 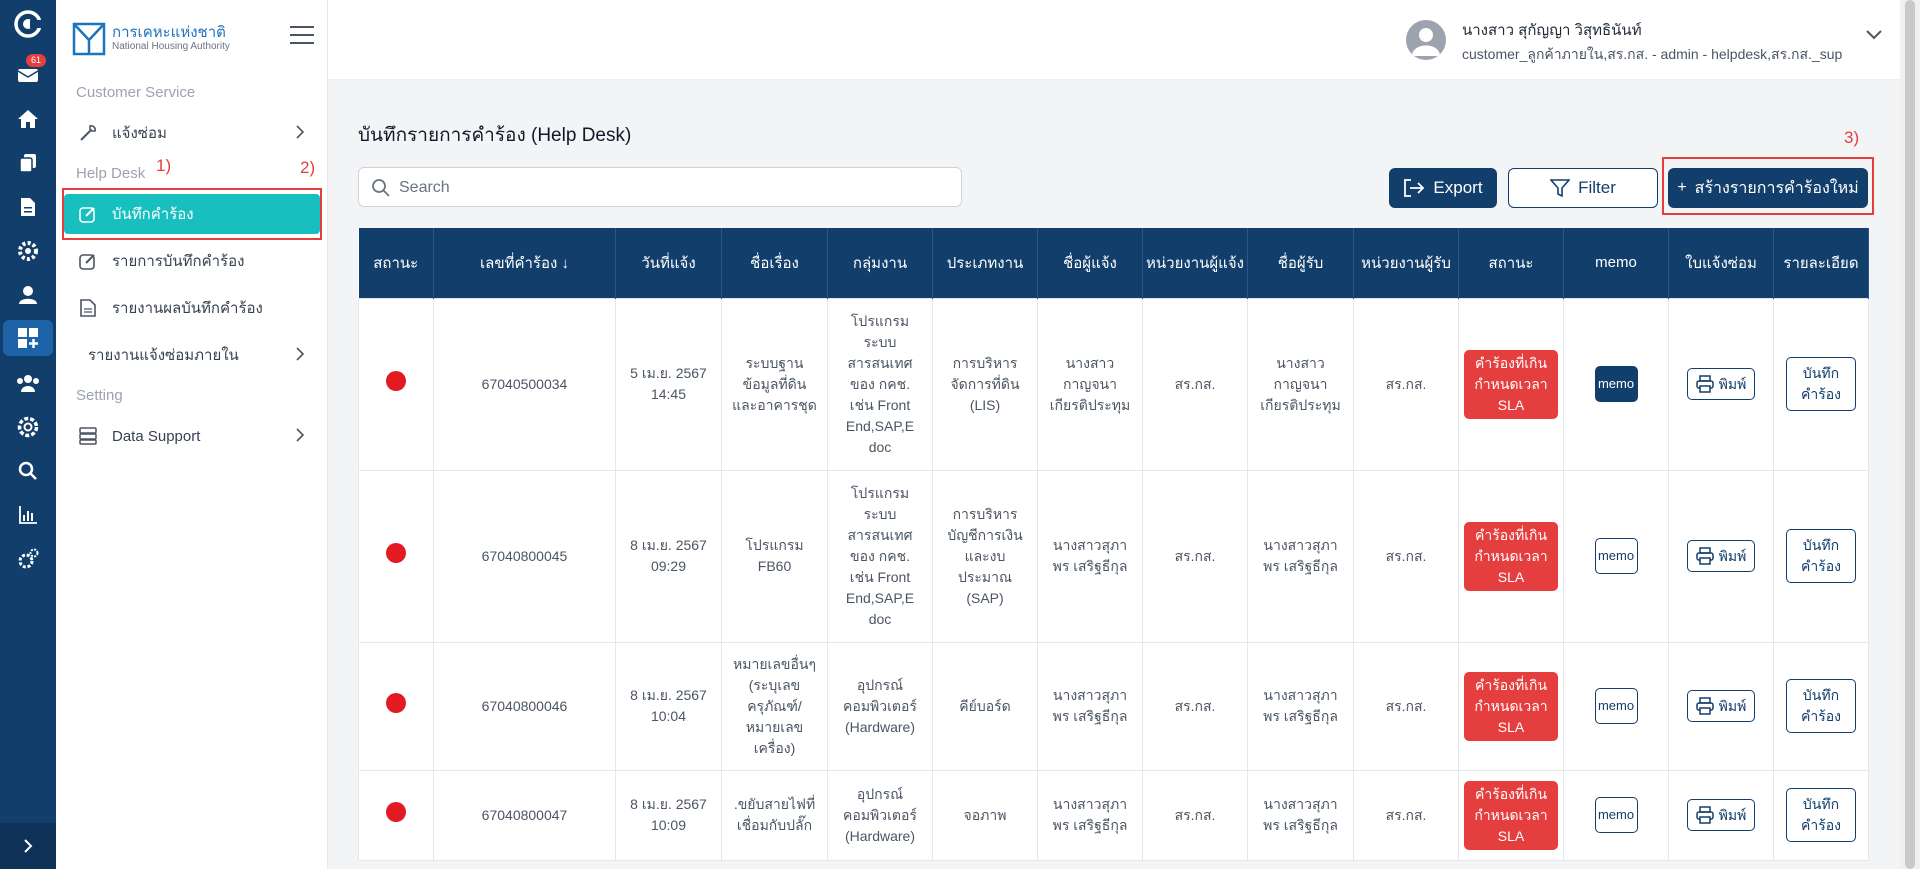 What do you see at coordinates (1721, 263) in the screenshot?
I see `col-repair-form: ใบแจ้งซ่อม` at bounding box center [1721, 263].